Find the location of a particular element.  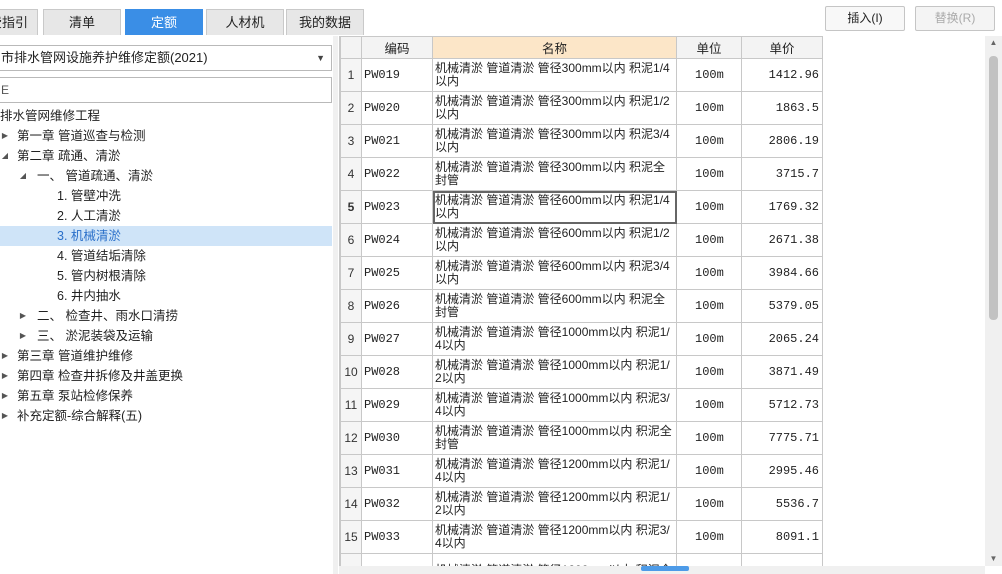

cell-price: 1769.32 is located at coordinates (782, 207).